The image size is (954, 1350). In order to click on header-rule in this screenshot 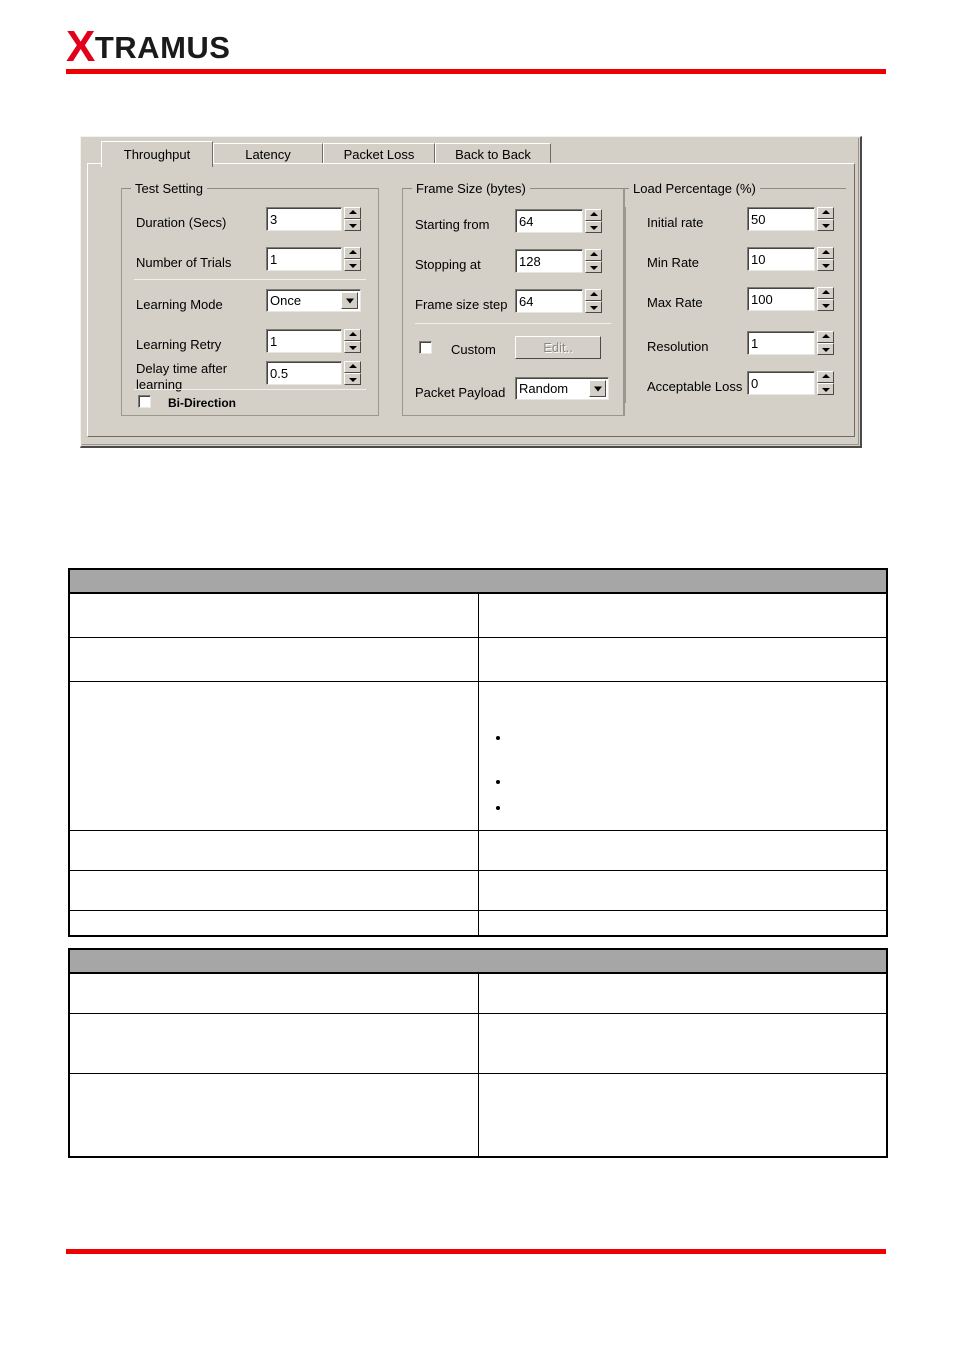, I will do `click(476, 71)`.